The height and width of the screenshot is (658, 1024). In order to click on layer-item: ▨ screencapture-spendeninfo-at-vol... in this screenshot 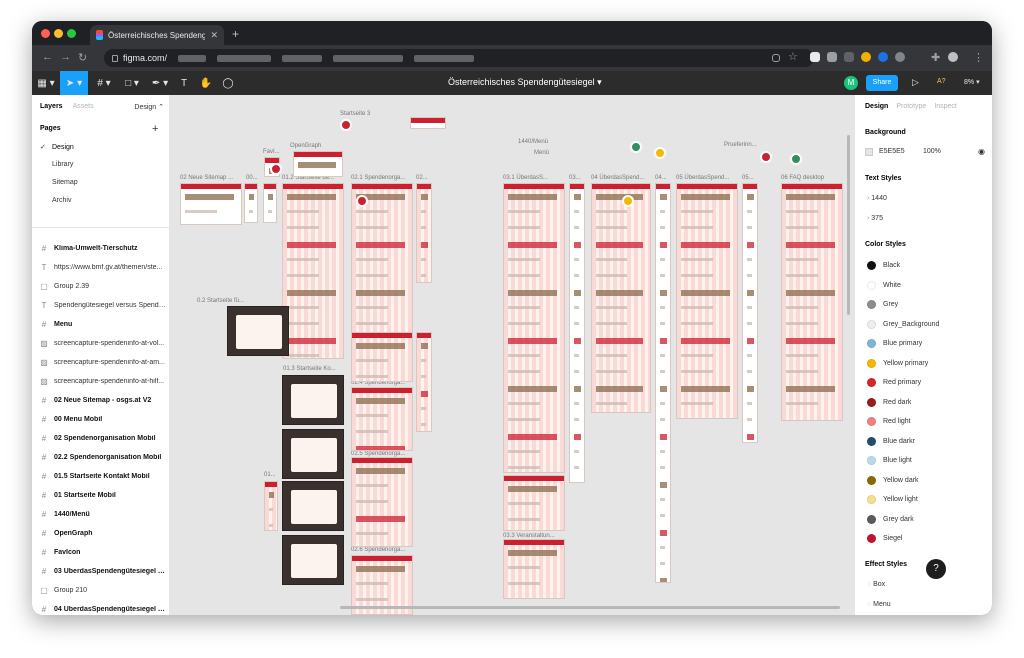, I will do `click(103, 343)`.